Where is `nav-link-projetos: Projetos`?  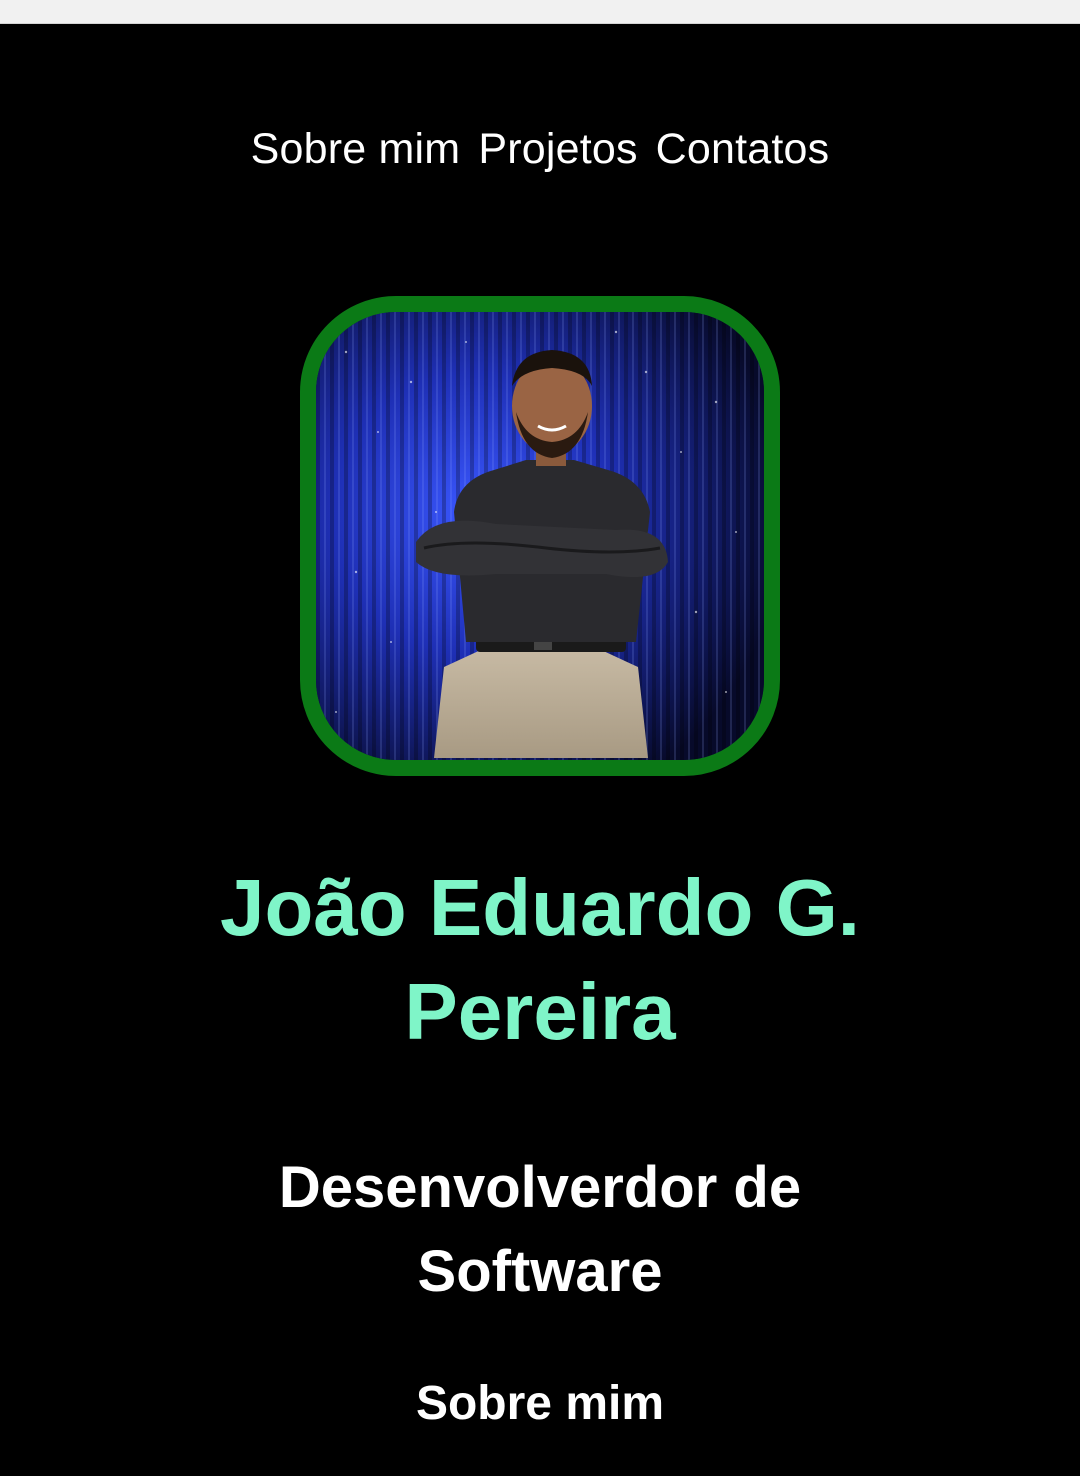 nav-link-projetos: Projetos is located at coordinates (557, 149).